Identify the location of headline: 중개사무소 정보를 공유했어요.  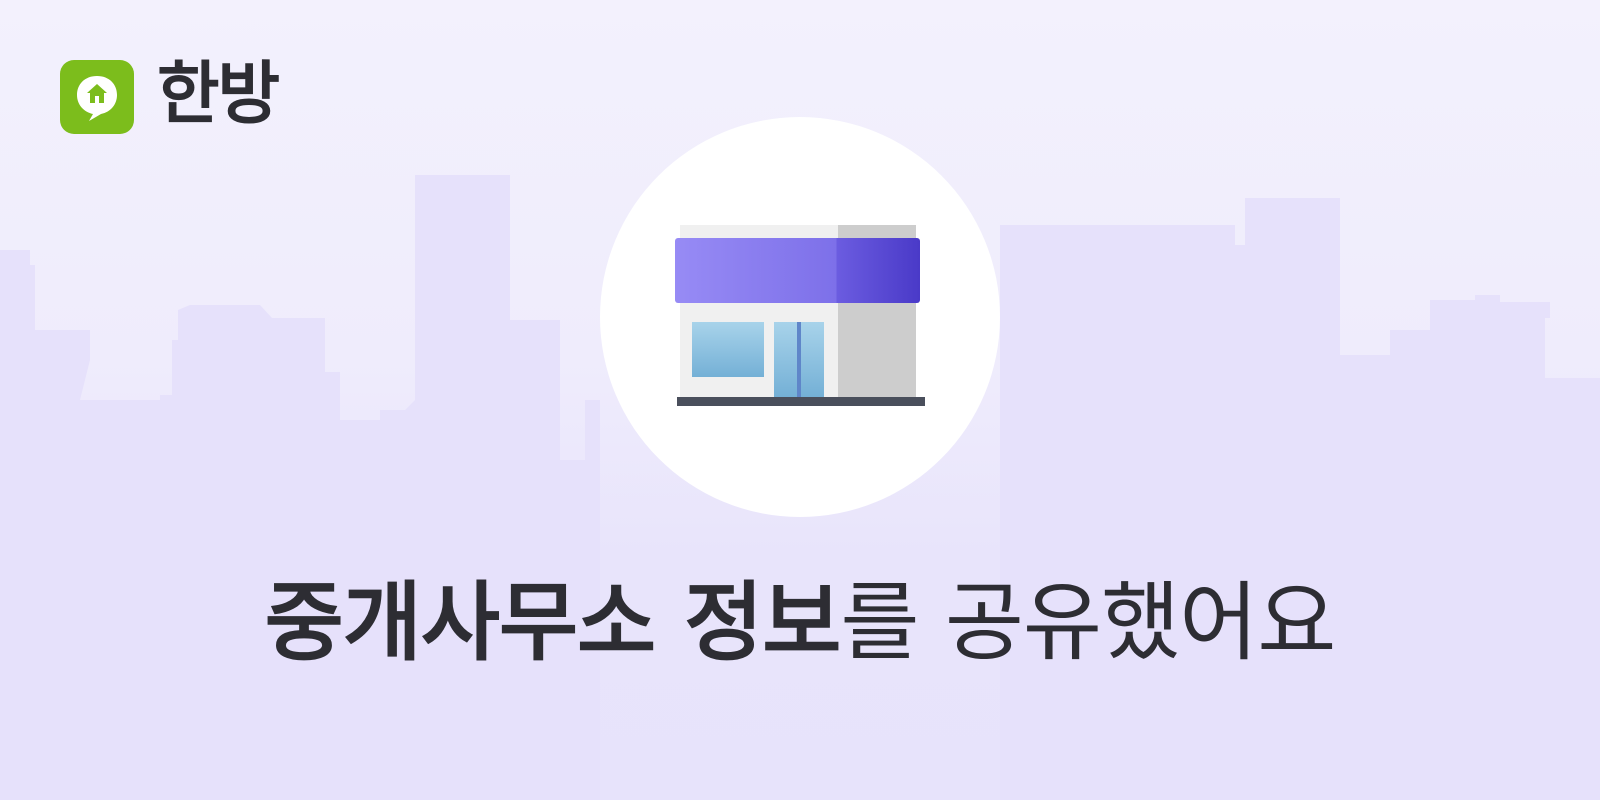
(800, 623).